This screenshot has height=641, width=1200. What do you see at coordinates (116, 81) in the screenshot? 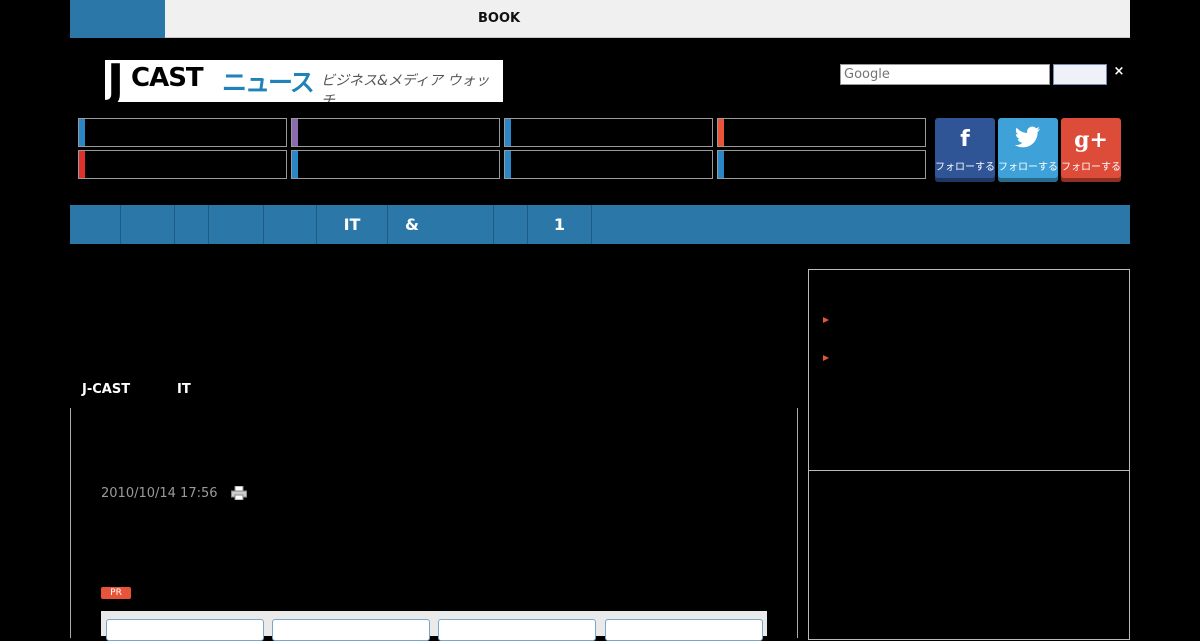
I see `logo-j: J` at bounding box center [116, 81].